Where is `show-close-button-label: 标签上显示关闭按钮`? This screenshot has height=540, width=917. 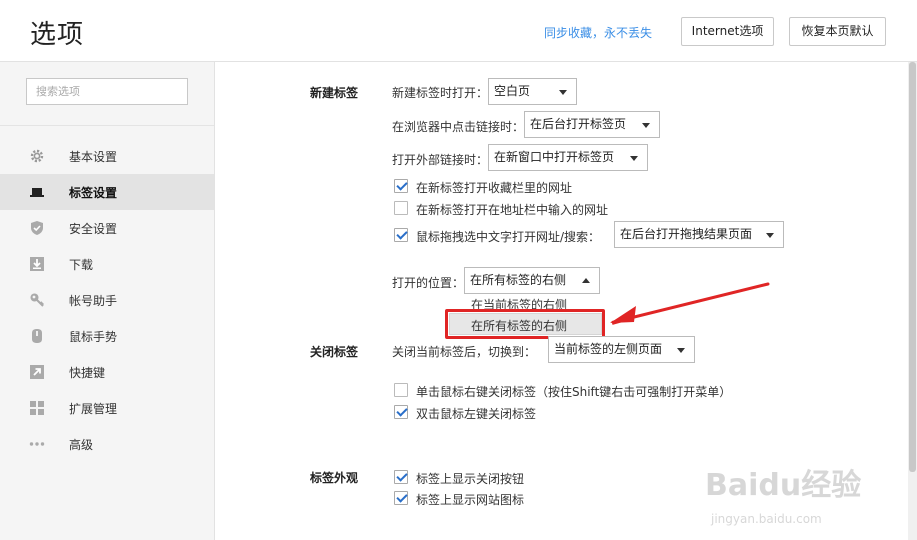
show-close-button-label: 标签上显示关闭按钮 is located at coordinates (470, 479).